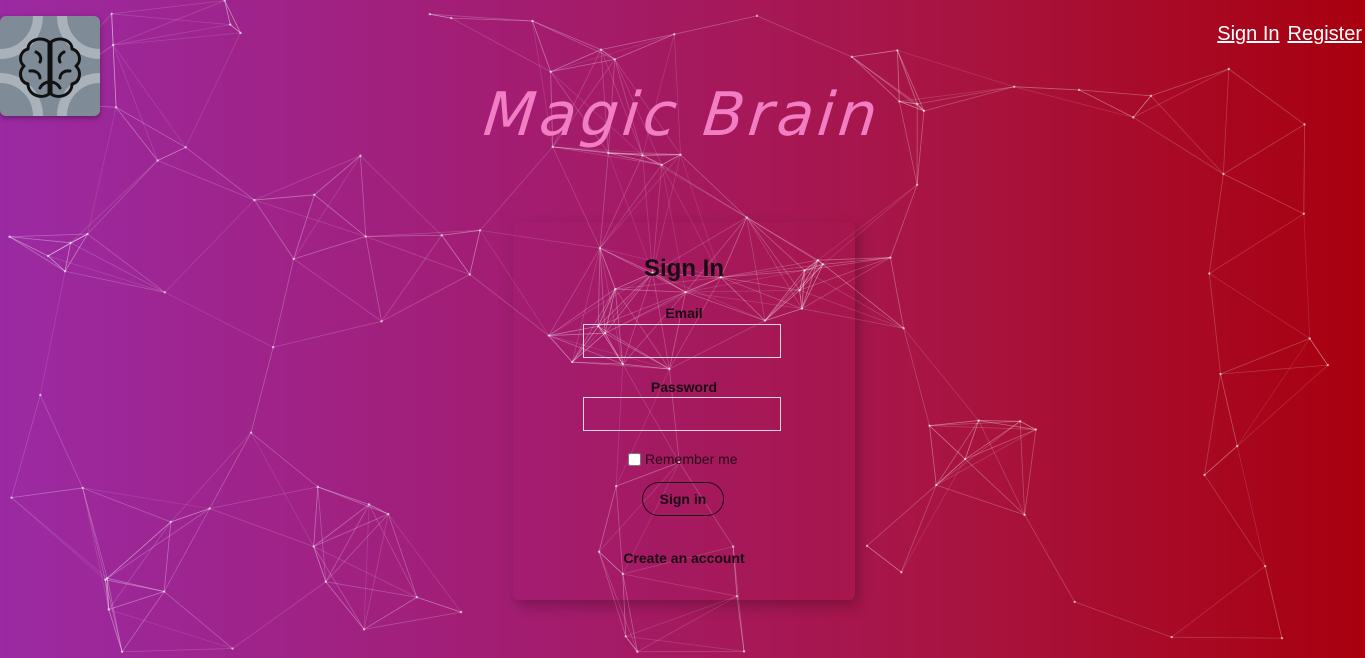 The height and width of the screenshot is (658, 1365). Describe the element at coordinates (1248, 34) in the screenshot. I see `nav-sign-in-link: Sign In` at that location.